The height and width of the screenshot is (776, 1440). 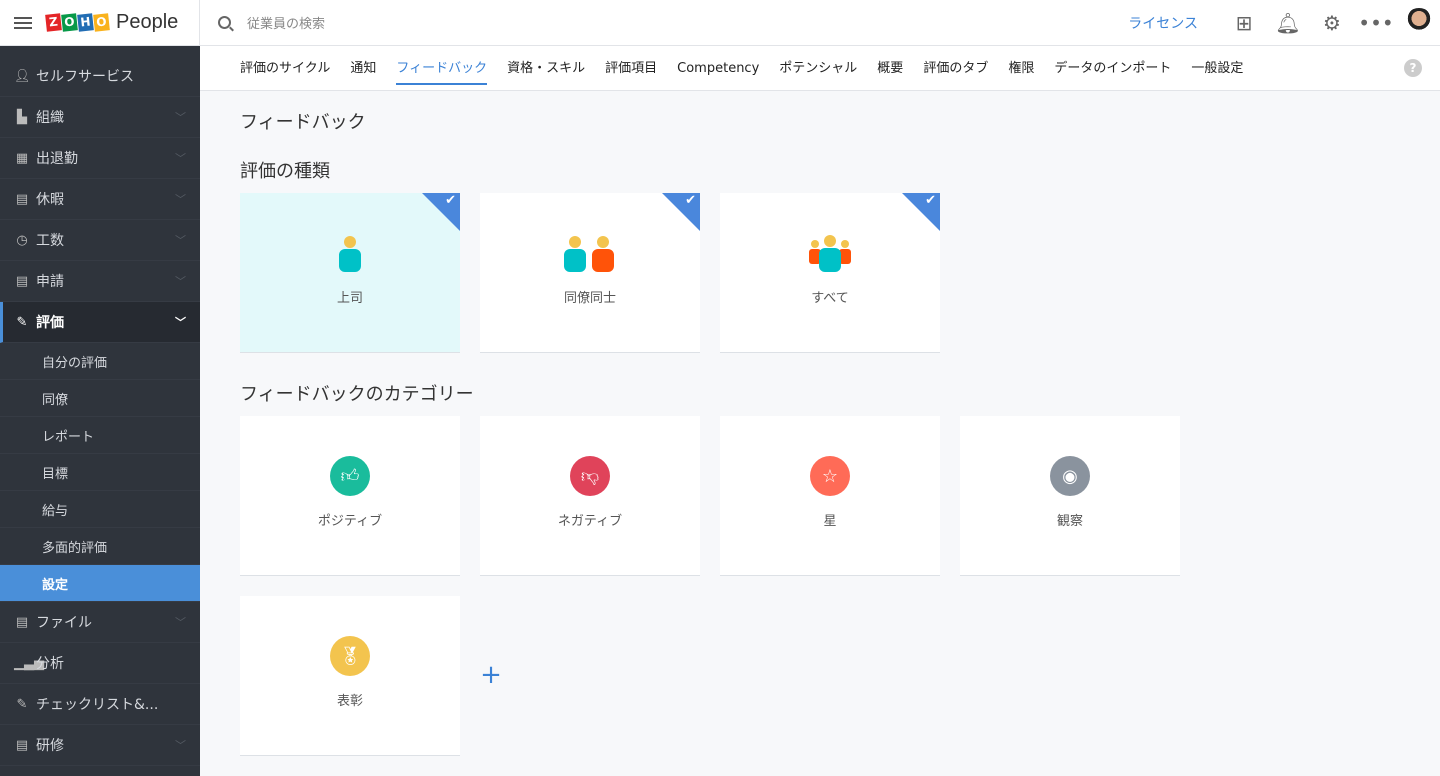 I want to click on brand-name: People, so click(x=147, y=22).